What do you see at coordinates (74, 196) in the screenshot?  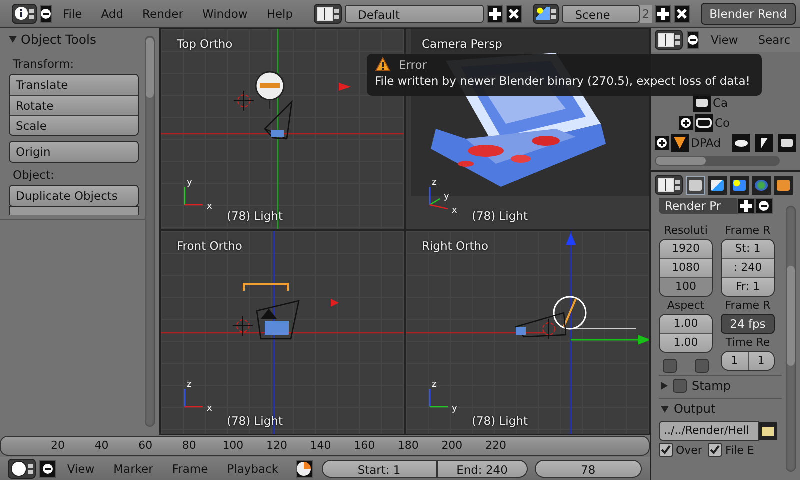 I see `tool-button: Duplicate Objects` at bounding box center [74, 196].